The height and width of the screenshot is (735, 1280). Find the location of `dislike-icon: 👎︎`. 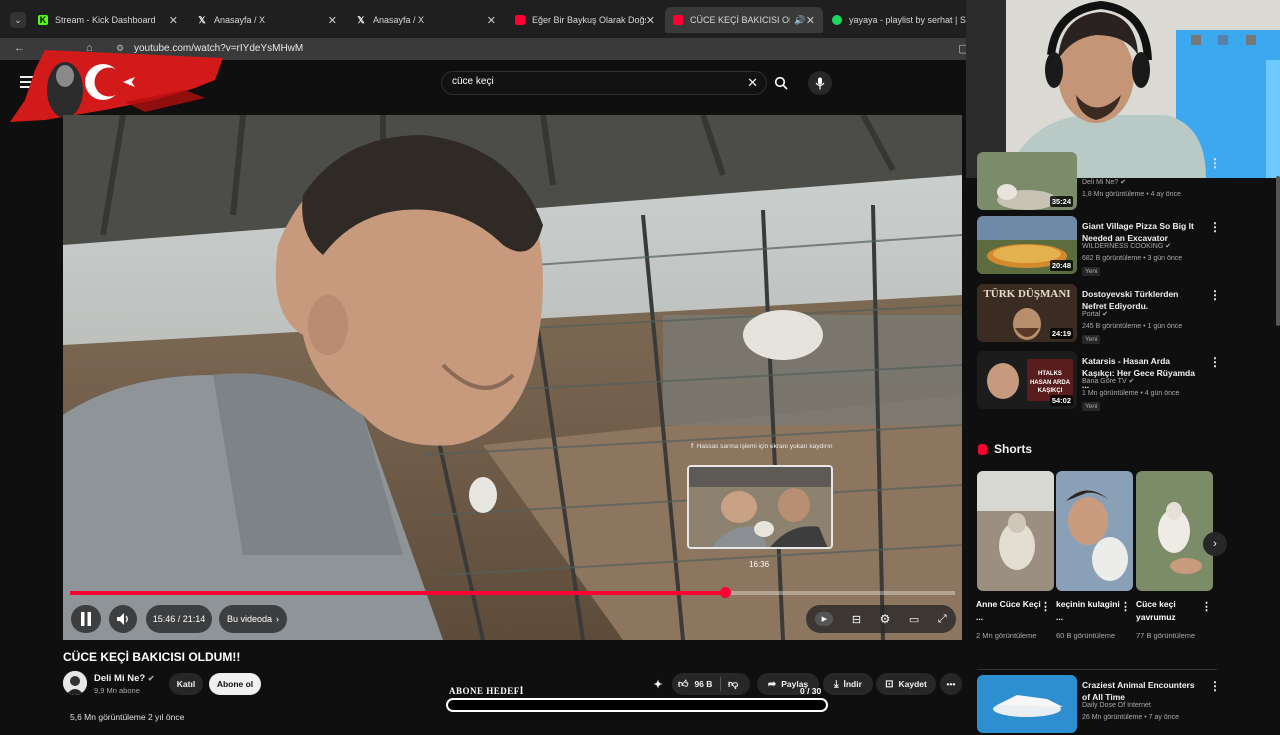

dislike-icon: 👎︎ is located at coordinates (733, 684).